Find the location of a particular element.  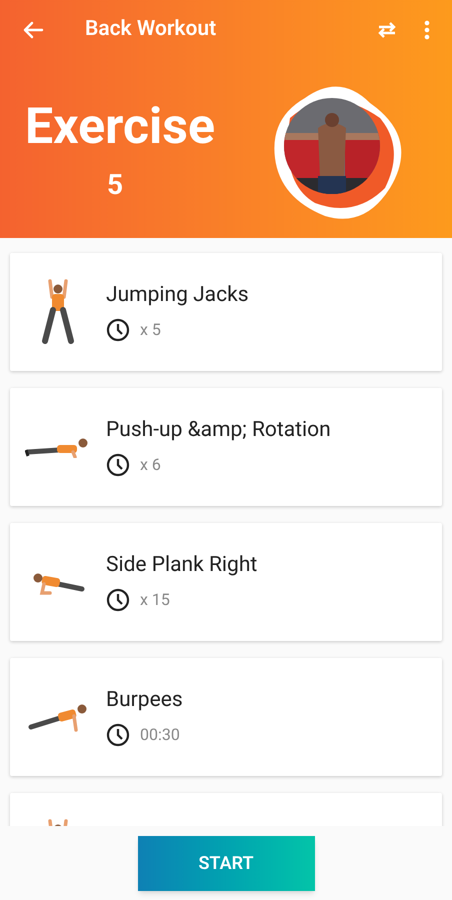

screen-title: Back Workout is located at coordinates (150, 30).